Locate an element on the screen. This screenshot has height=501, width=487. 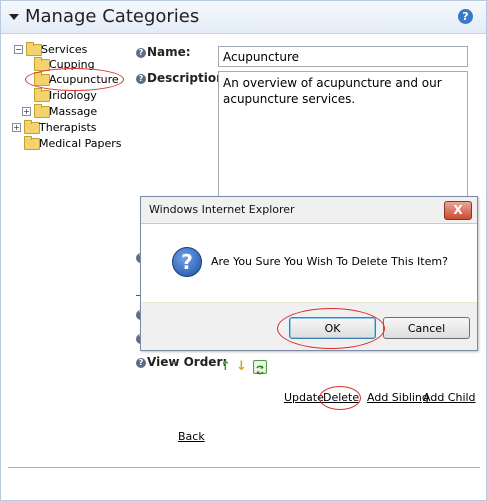
tree-label: Cupping is located at coordinates (72, 64).